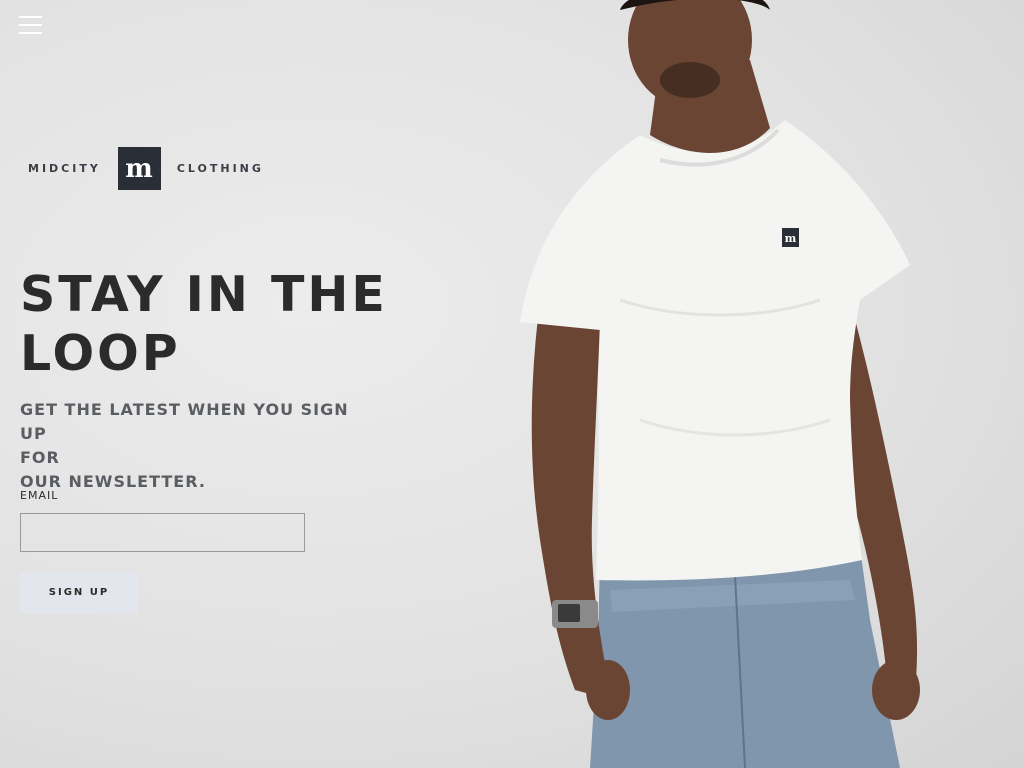 The height and width of the screenshot is (768, 1024). I want to click on subhead-line: GET THE LATEST WHEN YOU SIGN UP, so click(184, 421).